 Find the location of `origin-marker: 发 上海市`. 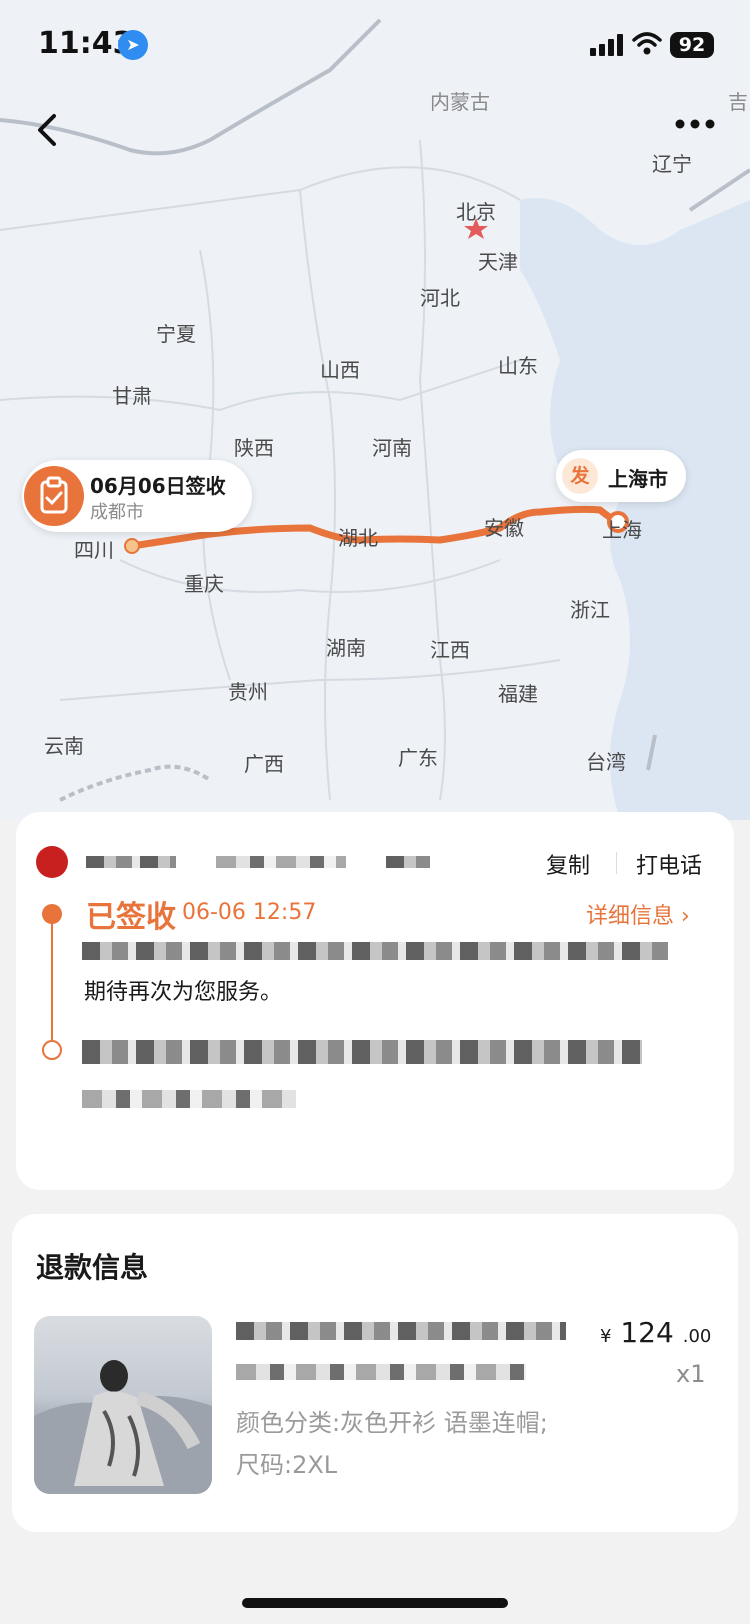

origin-marker: 发 上海市 is located at coordinates (621, 476).